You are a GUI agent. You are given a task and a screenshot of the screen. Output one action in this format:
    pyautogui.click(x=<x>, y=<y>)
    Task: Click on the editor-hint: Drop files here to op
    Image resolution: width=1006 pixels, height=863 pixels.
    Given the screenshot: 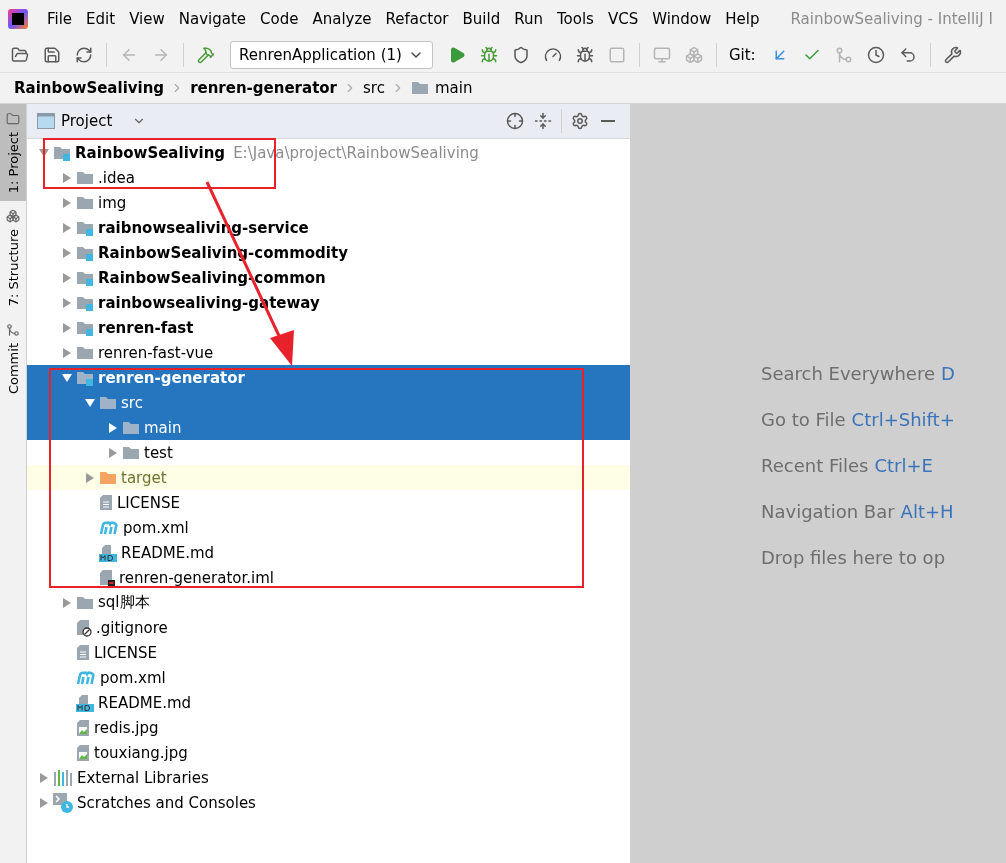 What is the action you would take?
    pyautogui.click(x=854, y=557)
    